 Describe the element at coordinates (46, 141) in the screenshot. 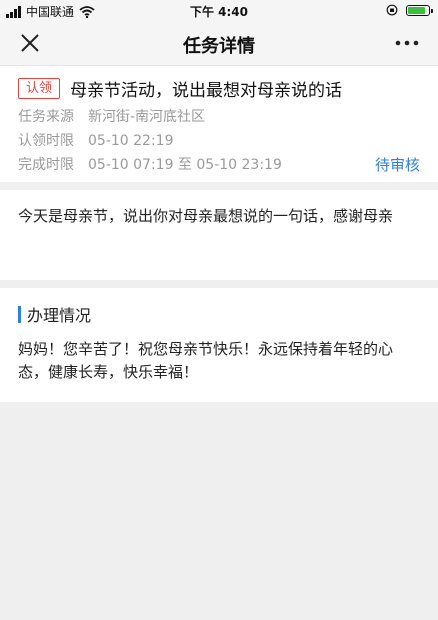

I see `claim-label: 认领时限` at that location.